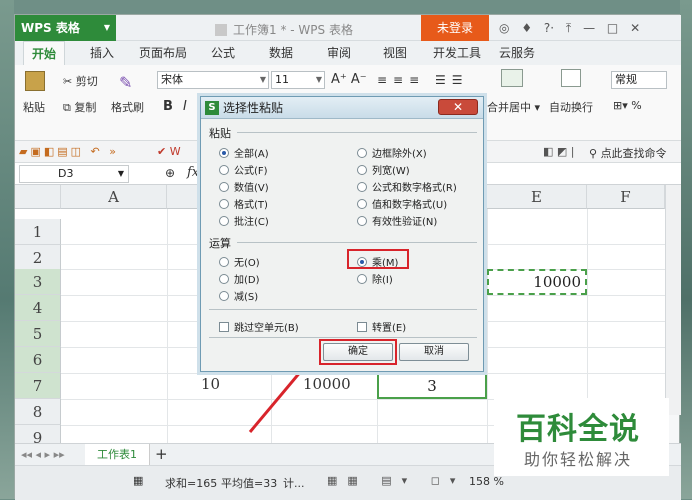 Image resolution: width=692 pixels, height=500 pixels. Describe the element at coordinates (375, 278) in the screenshot. I see `operation-divide-option: 除(I)` at that location.